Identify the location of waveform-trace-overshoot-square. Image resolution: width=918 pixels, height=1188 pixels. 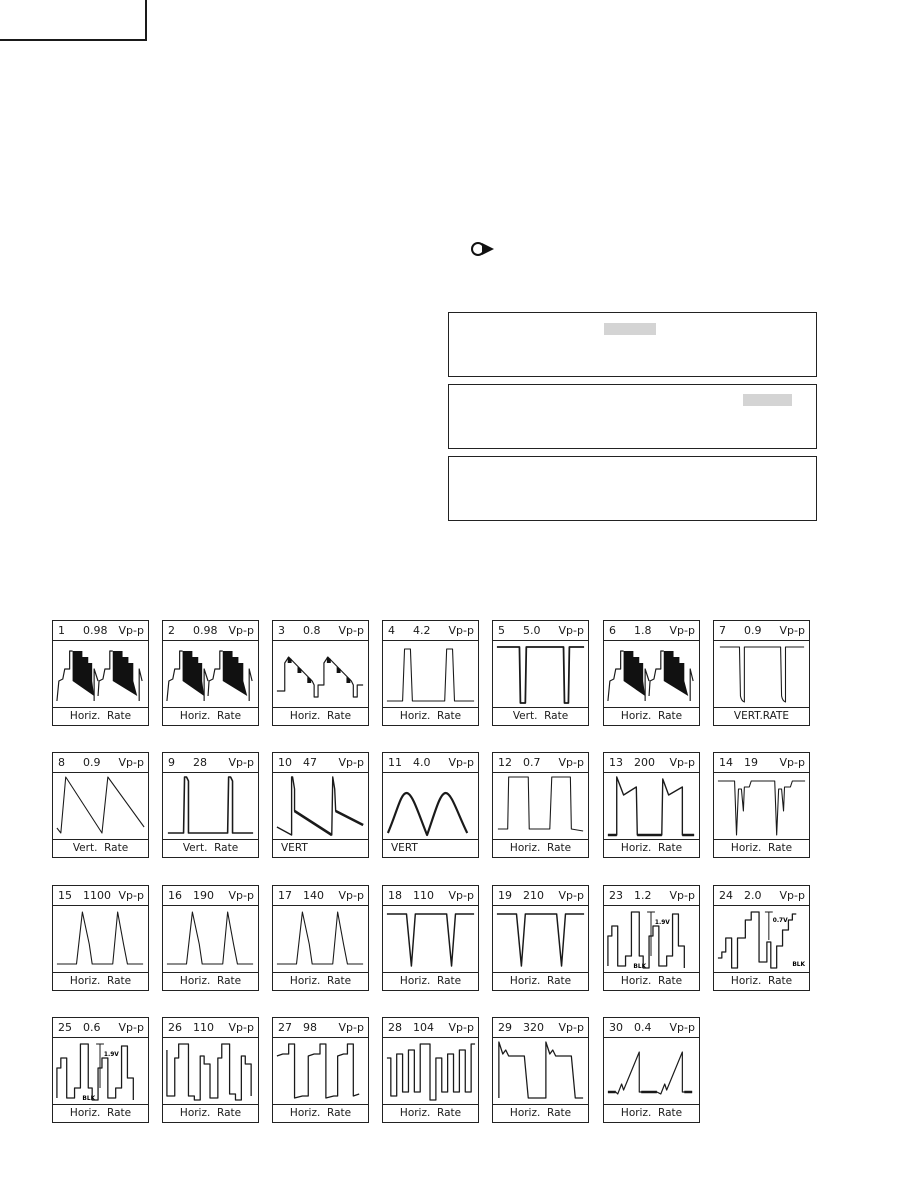
(651, 806).